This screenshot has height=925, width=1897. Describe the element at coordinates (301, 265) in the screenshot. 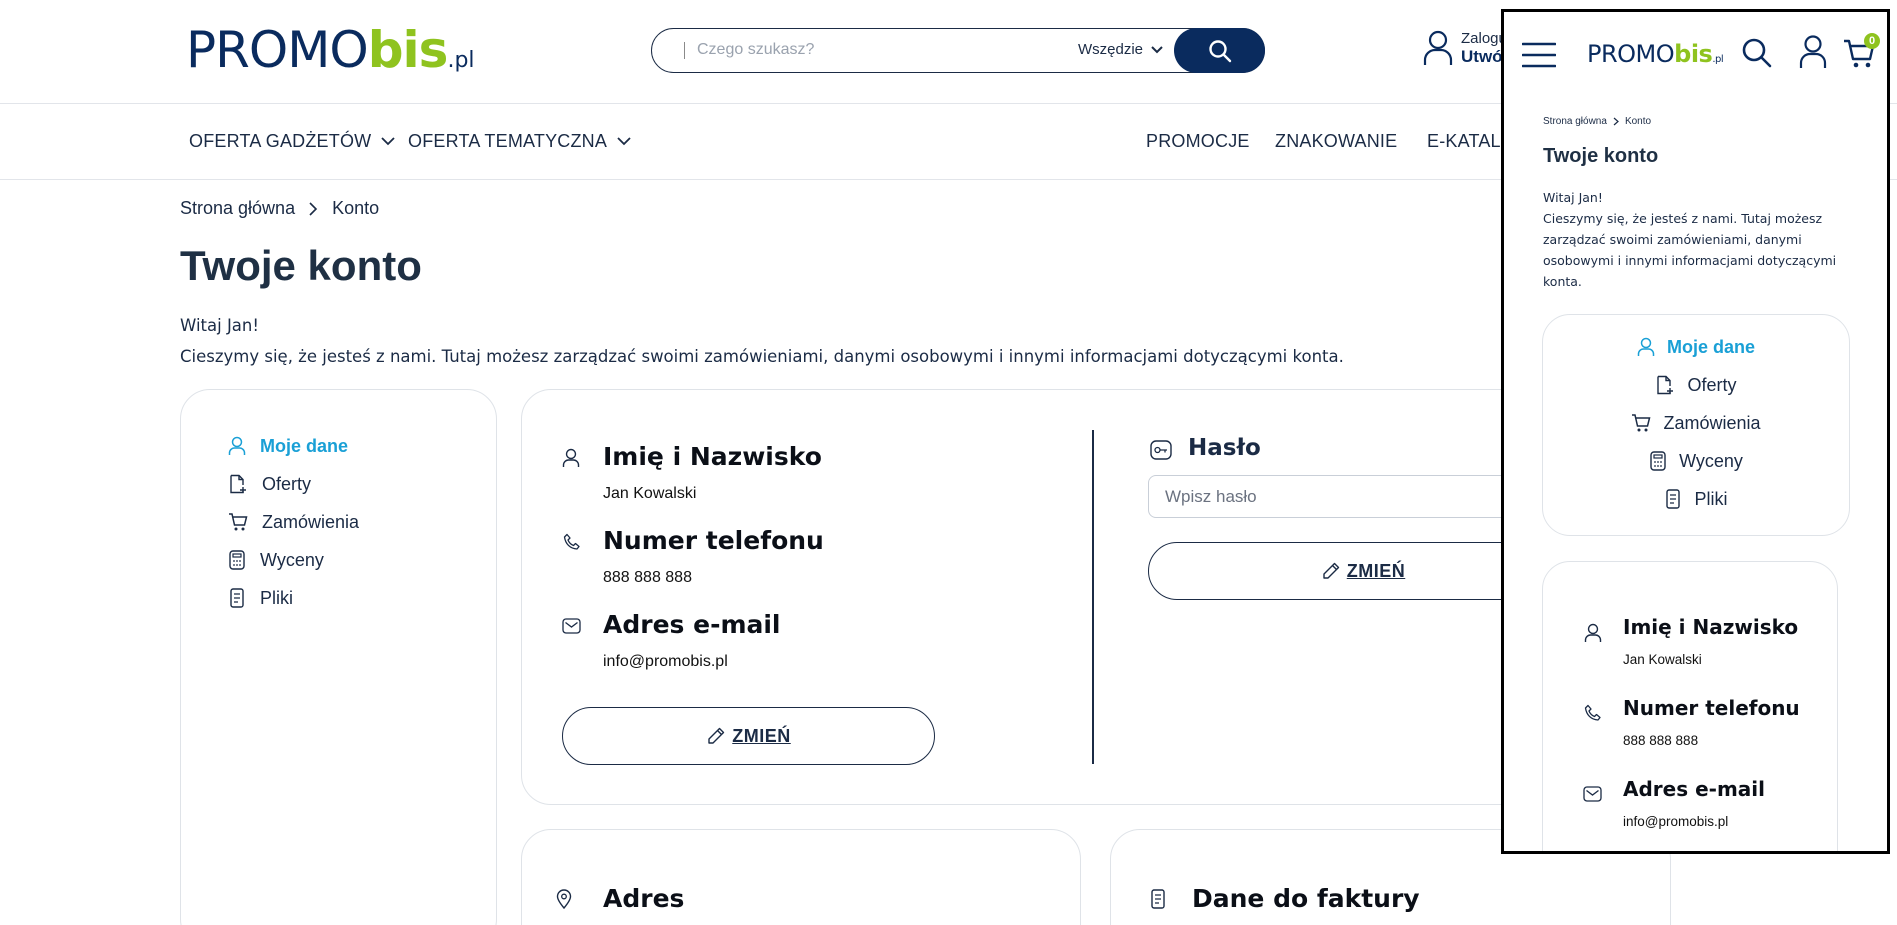

I see `page-title: Twoje konto` at that location.